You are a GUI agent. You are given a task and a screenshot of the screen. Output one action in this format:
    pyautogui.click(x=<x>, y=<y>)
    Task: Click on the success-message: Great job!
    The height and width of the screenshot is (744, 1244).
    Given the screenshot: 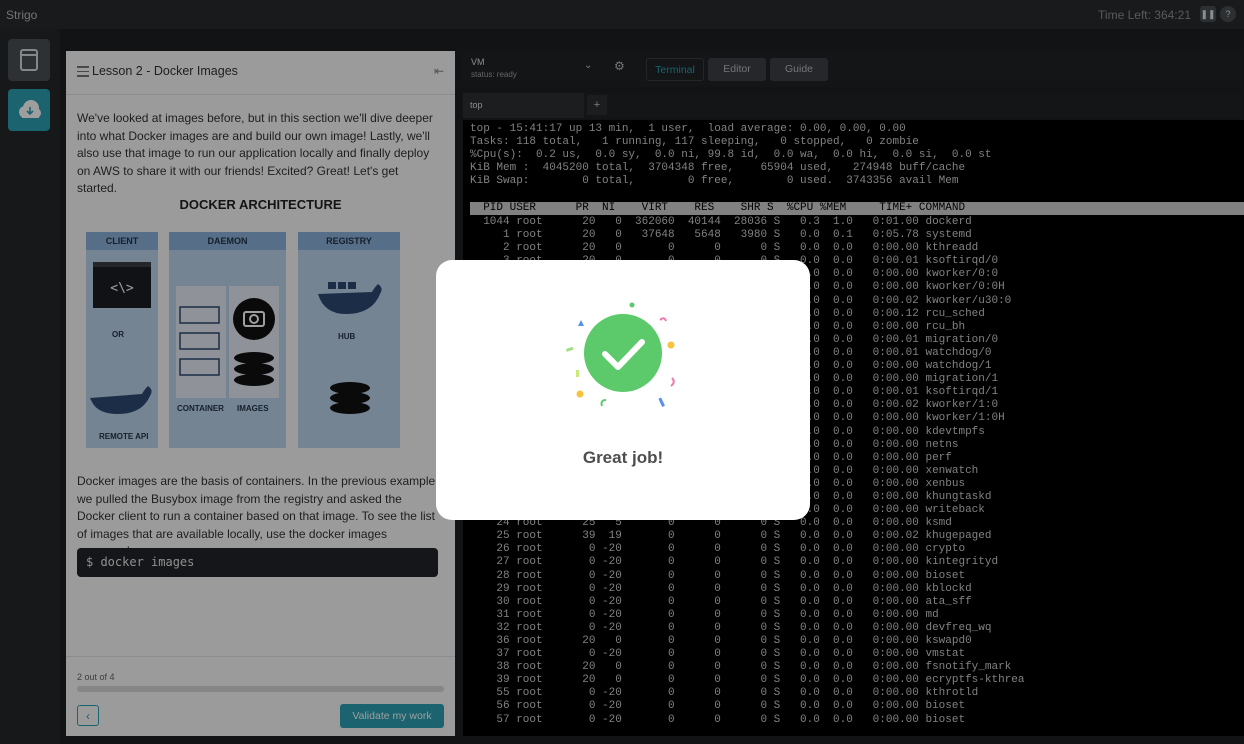 What is the action you would take?
    pyautogui.click(x=623, y=457)
    